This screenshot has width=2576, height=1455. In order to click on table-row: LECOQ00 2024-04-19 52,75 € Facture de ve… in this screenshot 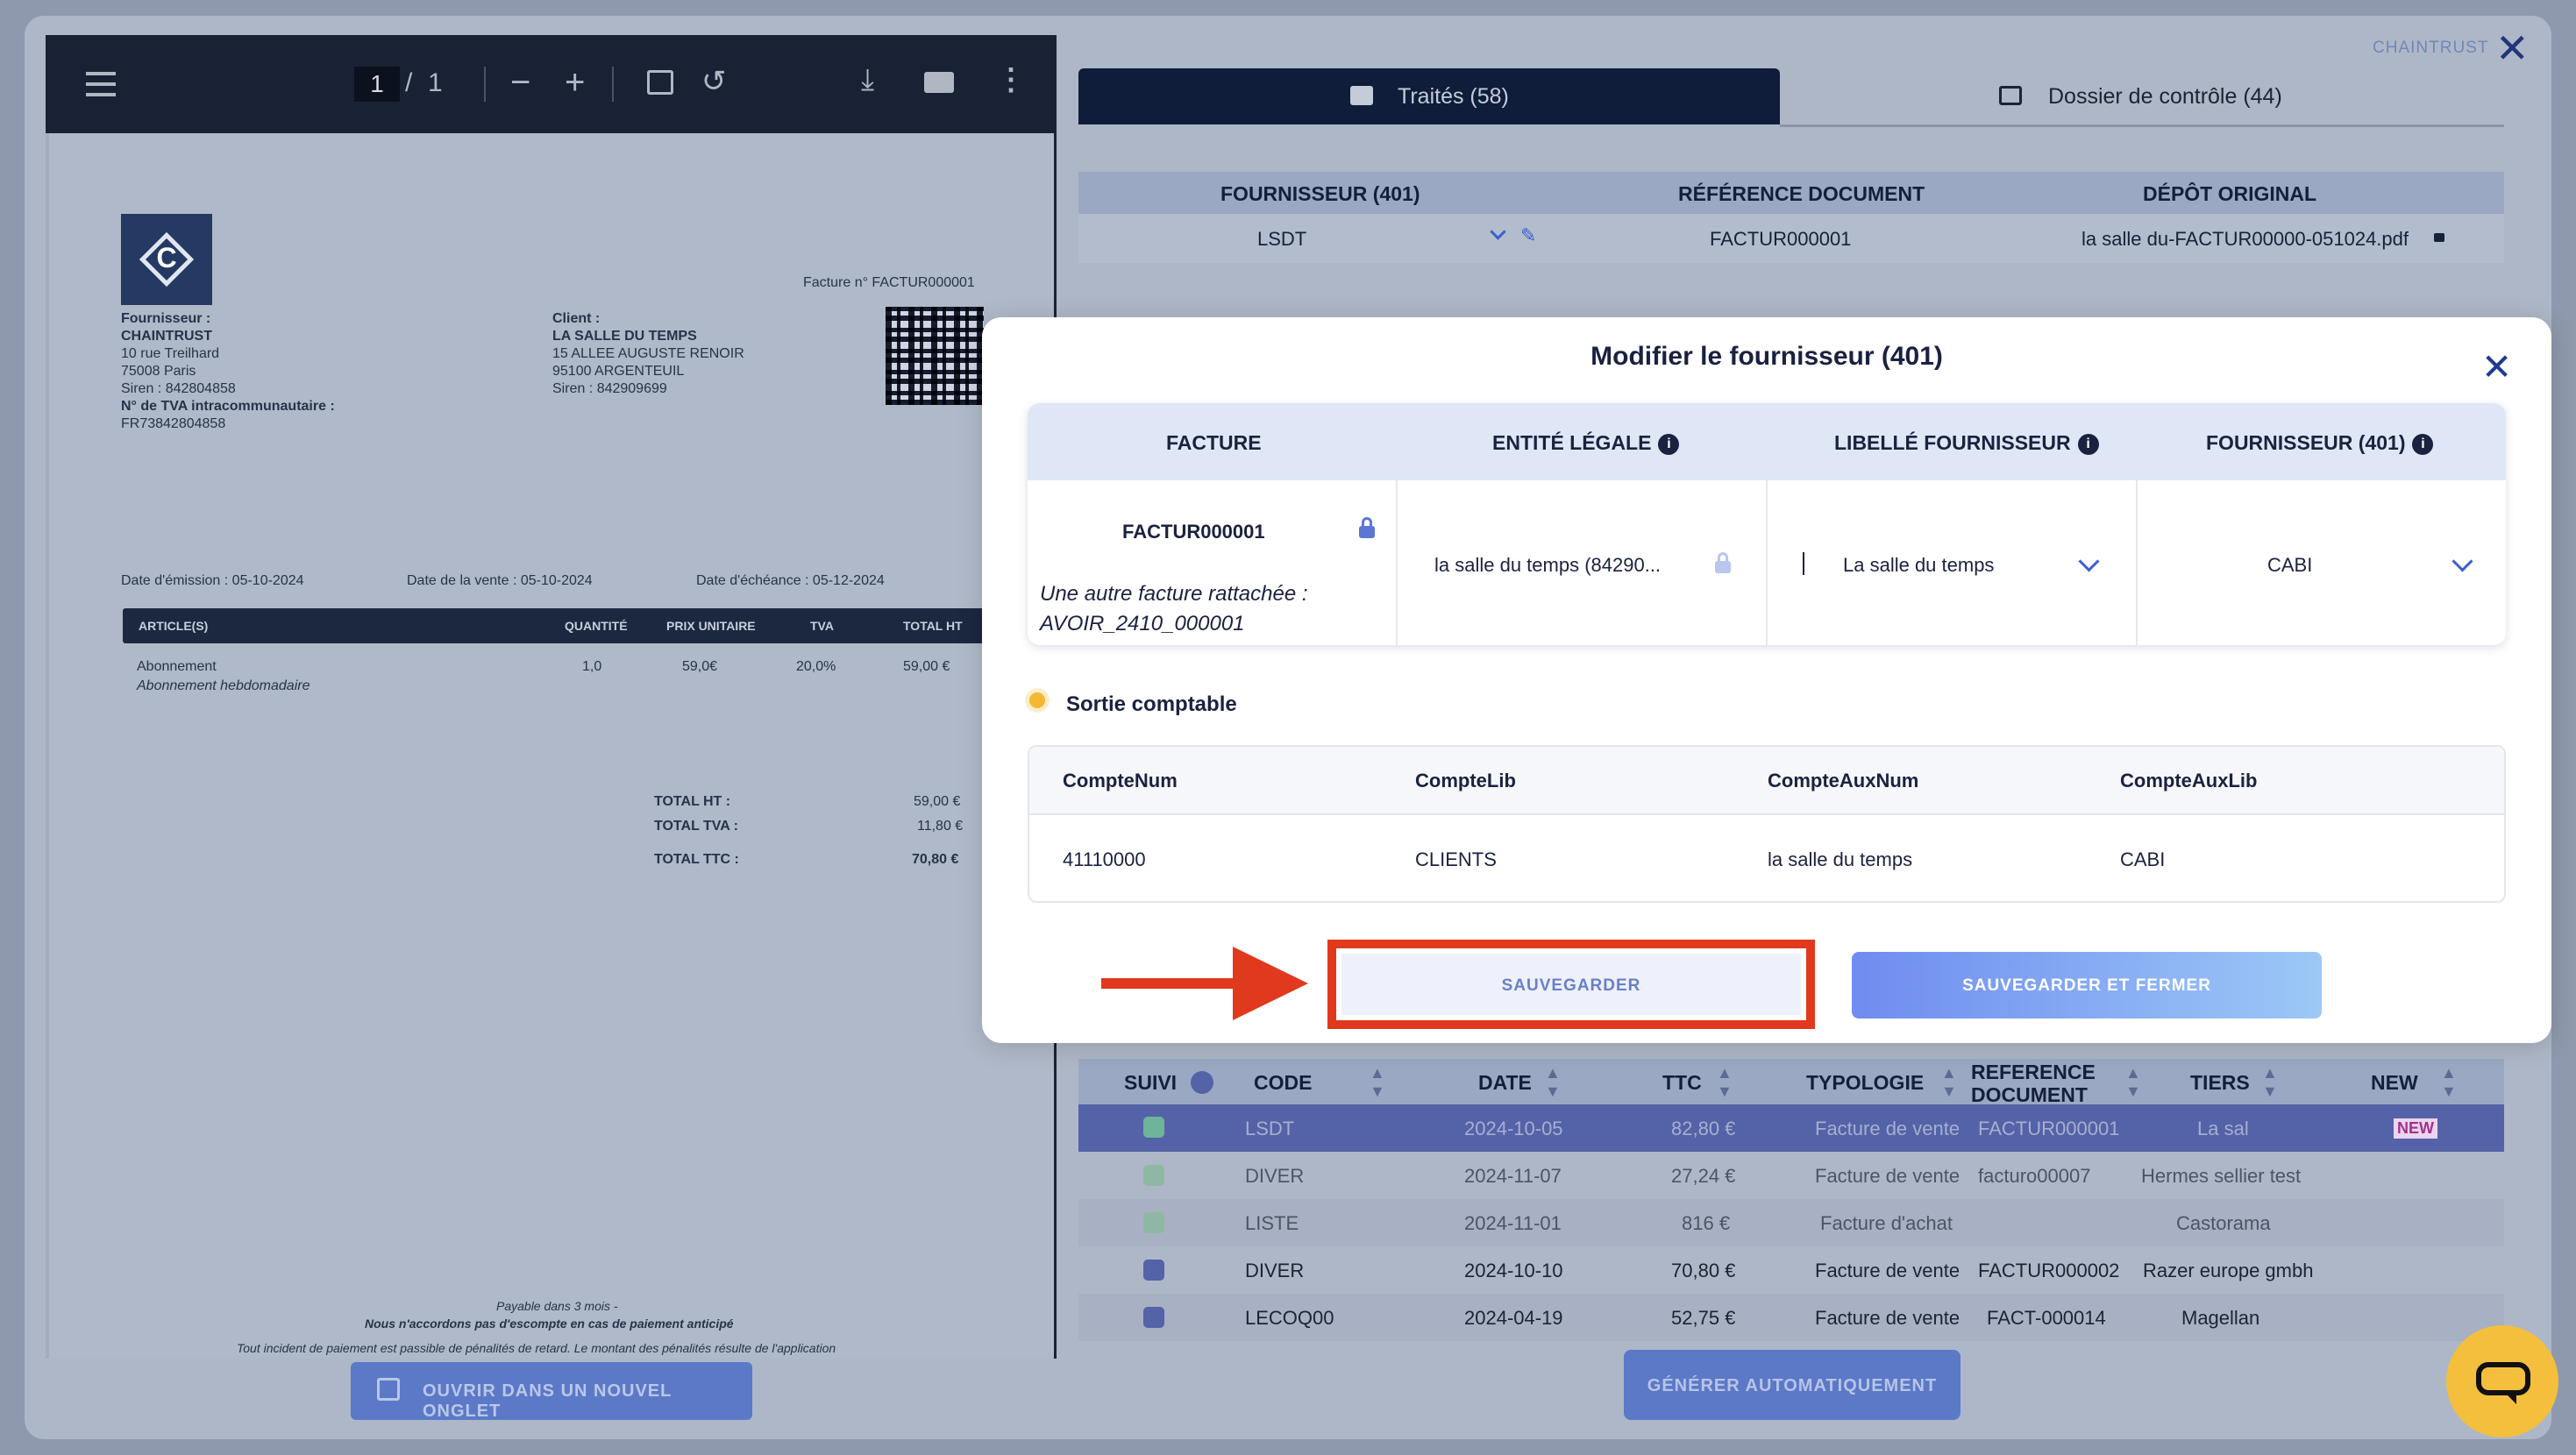, I will do `click(1791, 1317)`.